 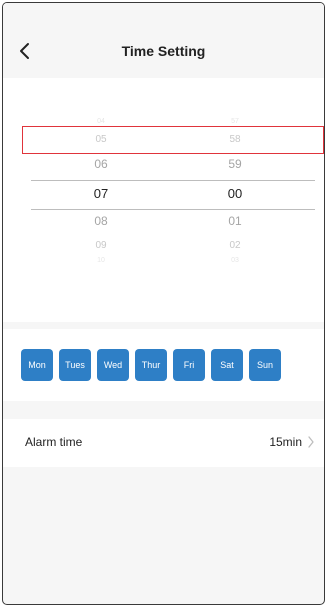 I want to click on header-bar: Time Setting, so click(x=163, y=40).